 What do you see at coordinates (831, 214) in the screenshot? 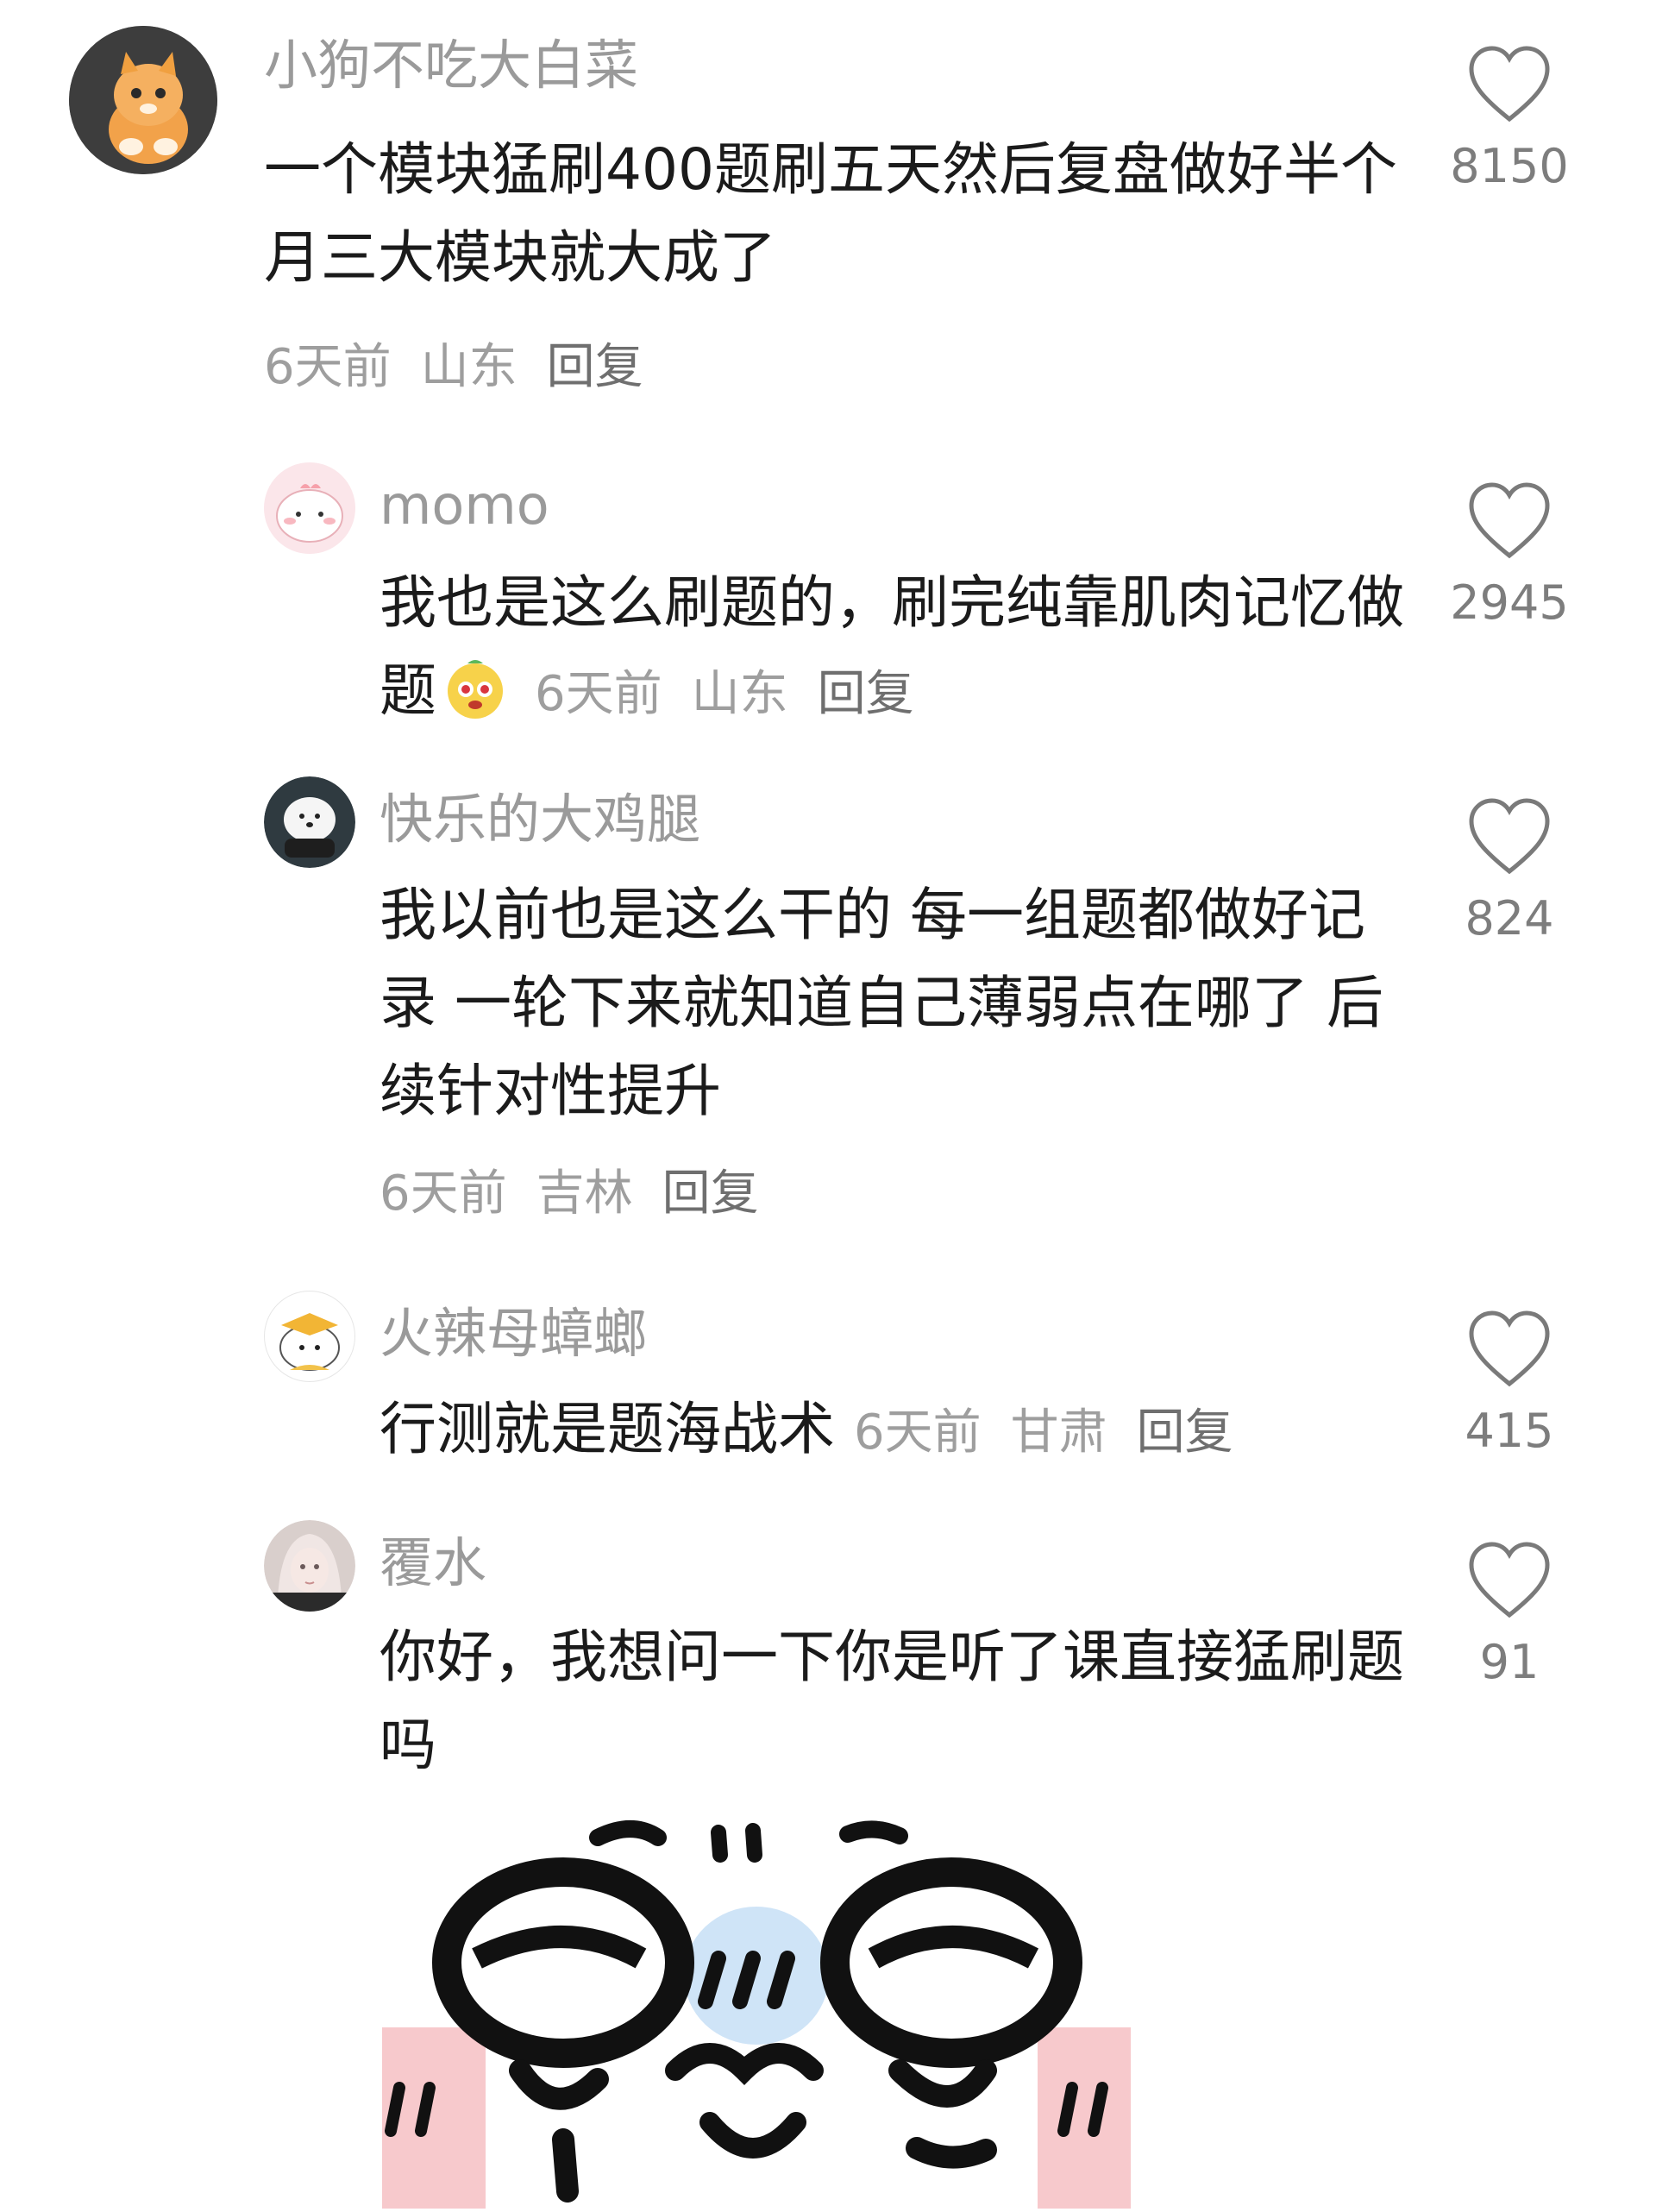
I see `comment-body: 一个模块猛刷400题刷五天然后复盘做好半个月三大模块就大成了` at bounding box center [831, 214].